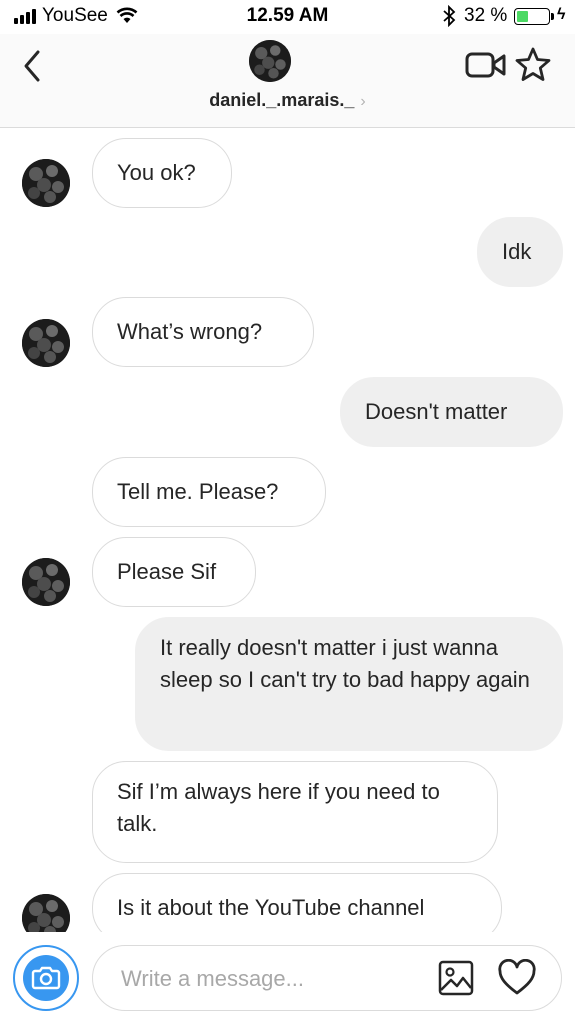 The image size is (575, 1024). Describe the element at coordinates (449, 16) in the screenshot. I see `bluetooth-icon` at that location.